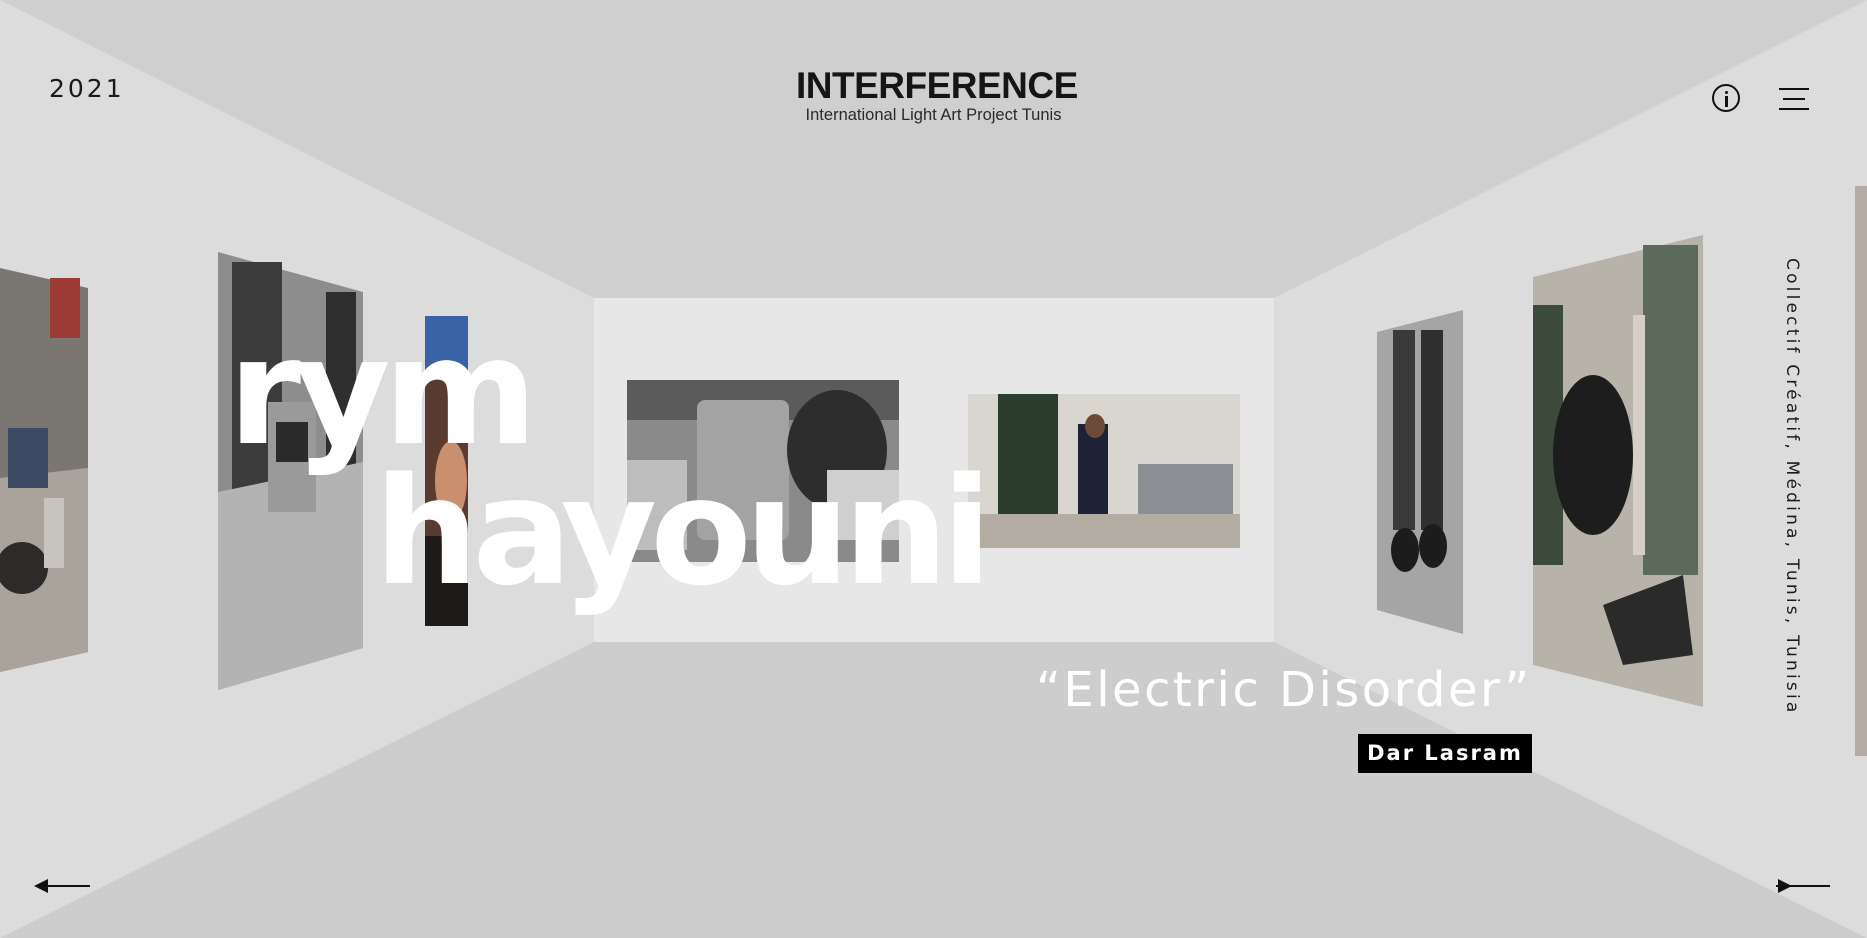 The width and height of the screenshot is (1867, 938). What do you see at coordinates (1794, 109) in the screenshot?
I see `menu-line-bottom` at bounding box center [1794, 109].